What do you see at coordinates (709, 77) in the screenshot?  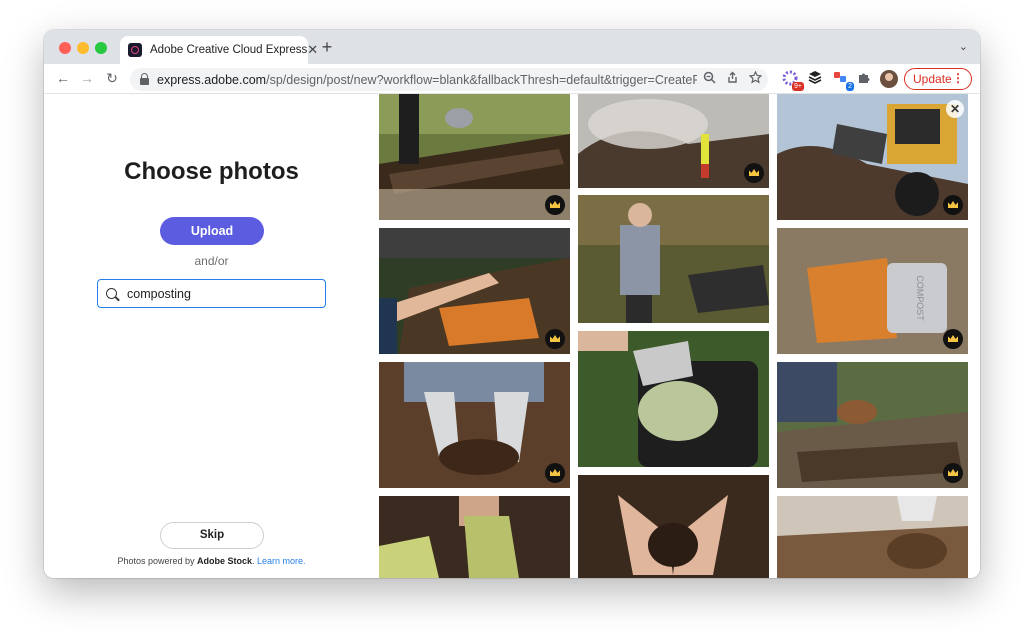 I see `zoom-icon` at bounding box center [709, 77].